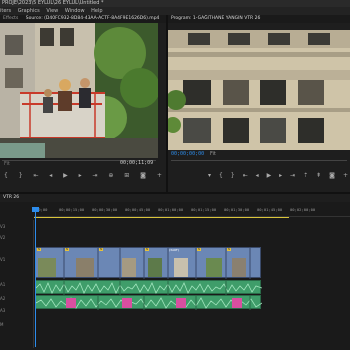 The image size is (350, 350). Describe the element at coordinates (213, 154) in the screenshot. I see `program-fit-dropdown: Fit` at that location.